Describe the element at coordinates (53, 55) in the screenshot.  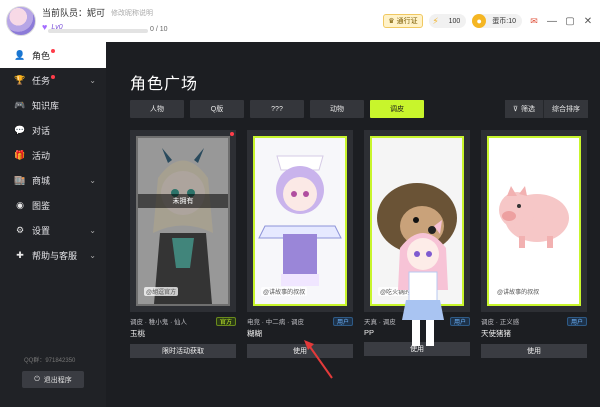
I see `sidebar-item-character: 👤 角色` at that location.